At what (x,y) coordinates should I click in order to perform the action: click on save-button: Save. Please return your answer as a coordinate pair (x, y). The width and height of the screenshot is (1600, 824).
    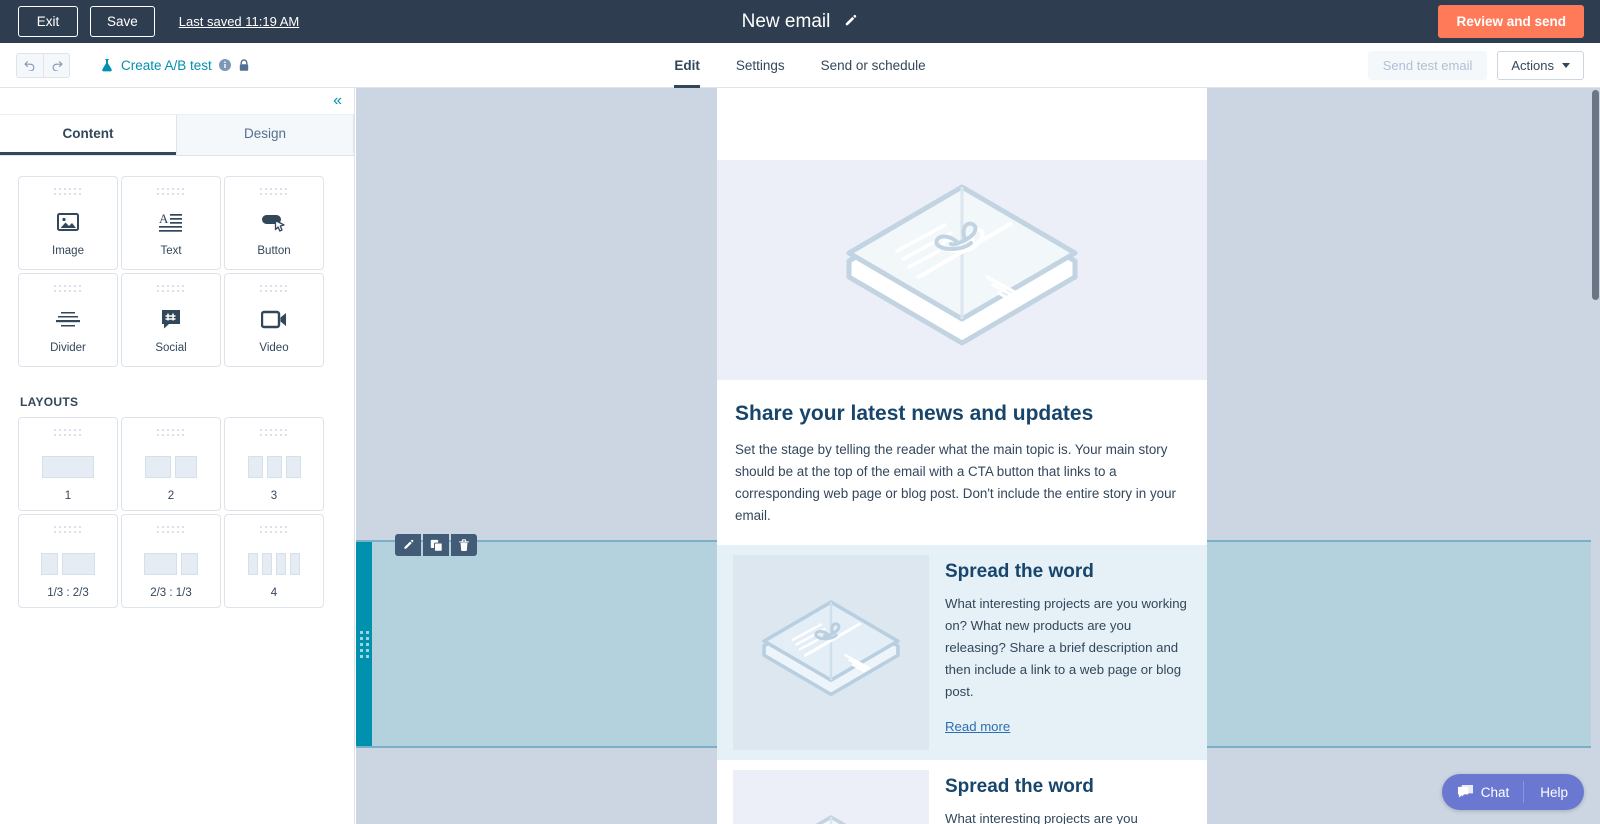
    Looking at the image, I should click on (122, 21).